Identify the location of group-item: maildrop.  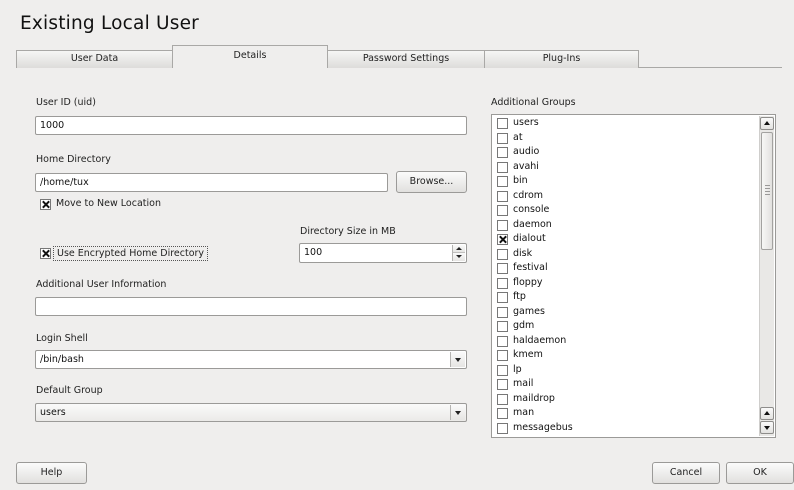
(624, 399).